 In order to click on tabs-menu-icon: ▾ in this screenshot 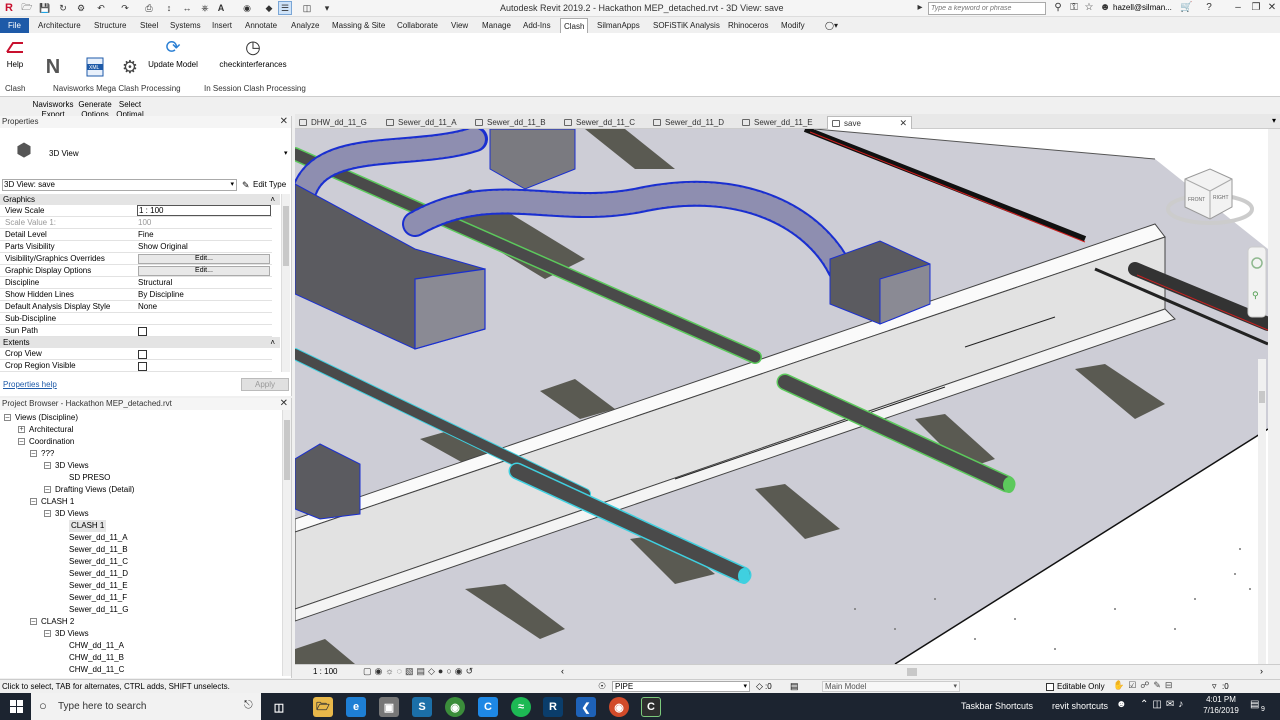, I will do `click(1274, 120)`.